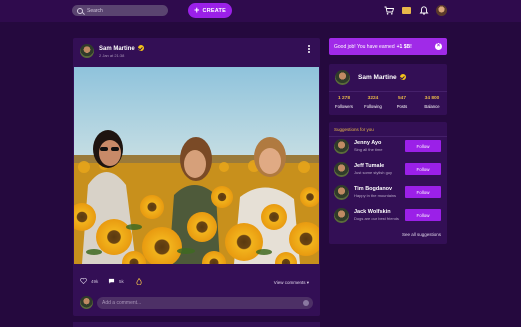 This screenshot has height=327, width=521. I want to click on suggestion-name: Jenny Ayo, so click(367, 143).